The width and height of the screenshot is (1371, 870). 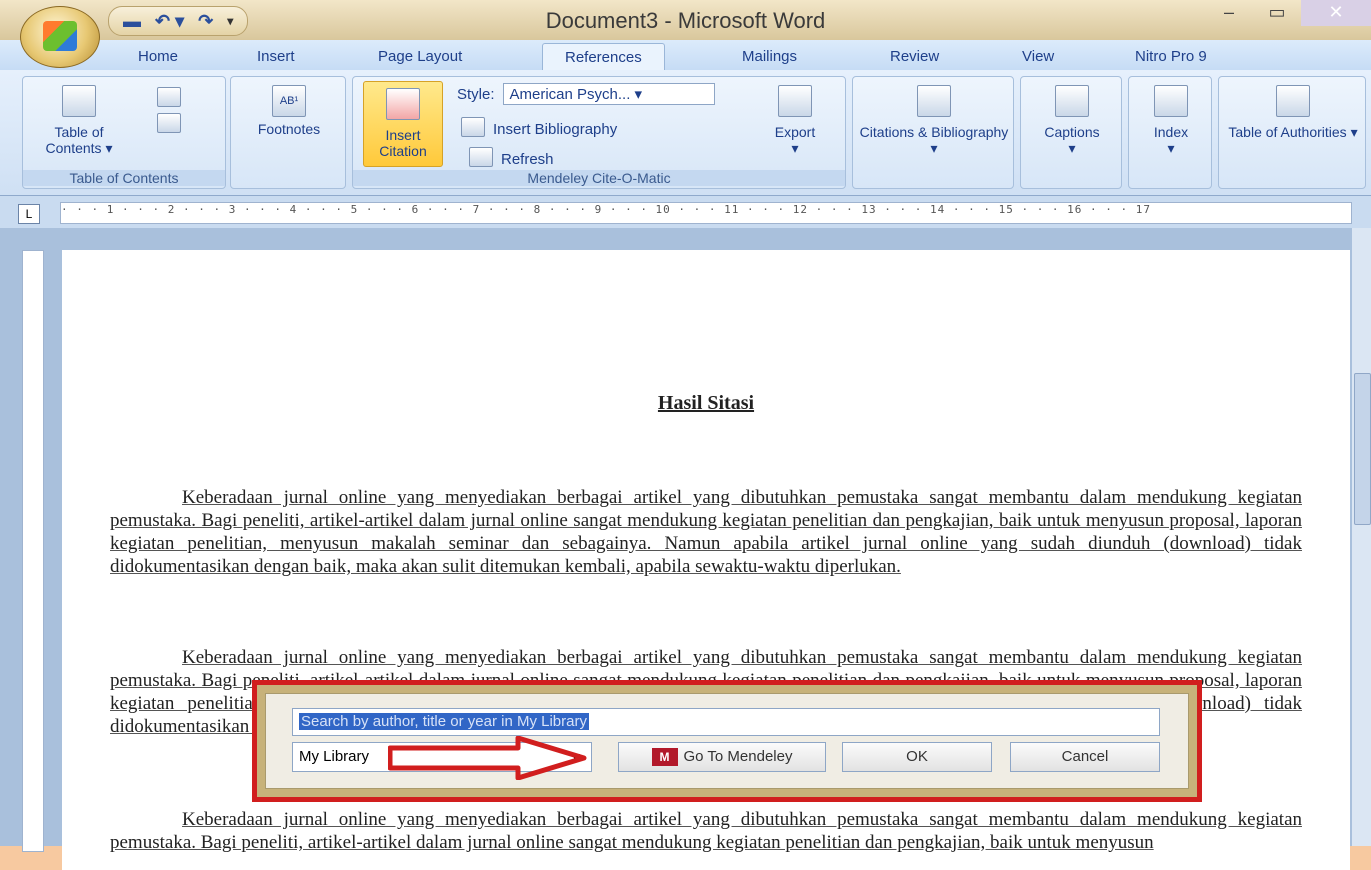 I want to click on annotation-arrow-icon, so click(x=487, y=758).